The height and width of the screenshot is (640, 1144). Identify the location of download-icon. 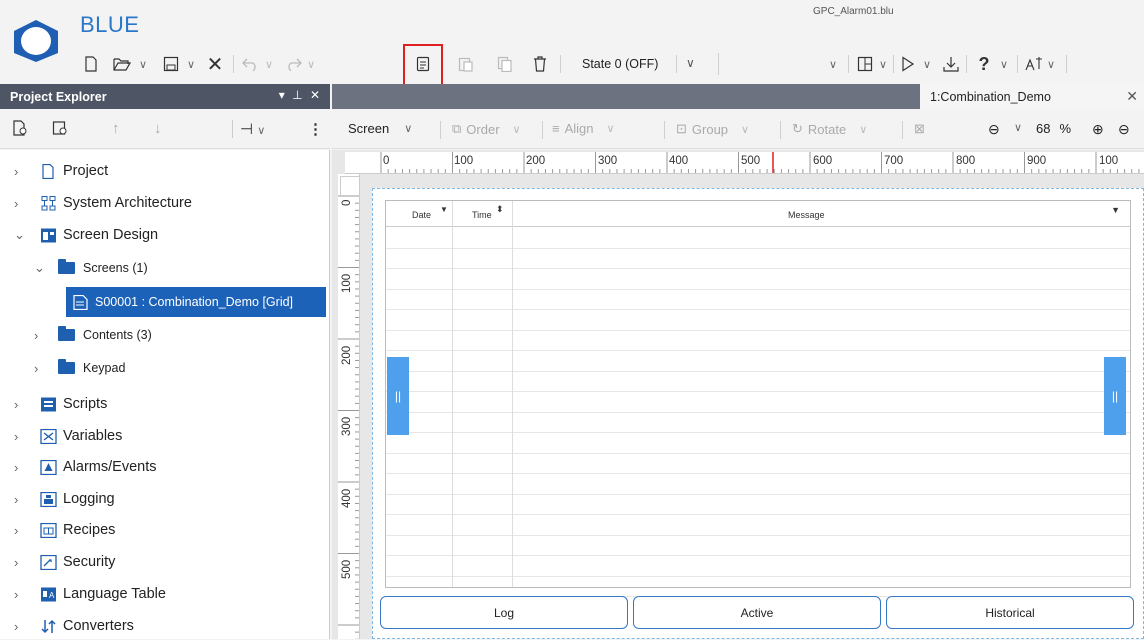
(951, 64).